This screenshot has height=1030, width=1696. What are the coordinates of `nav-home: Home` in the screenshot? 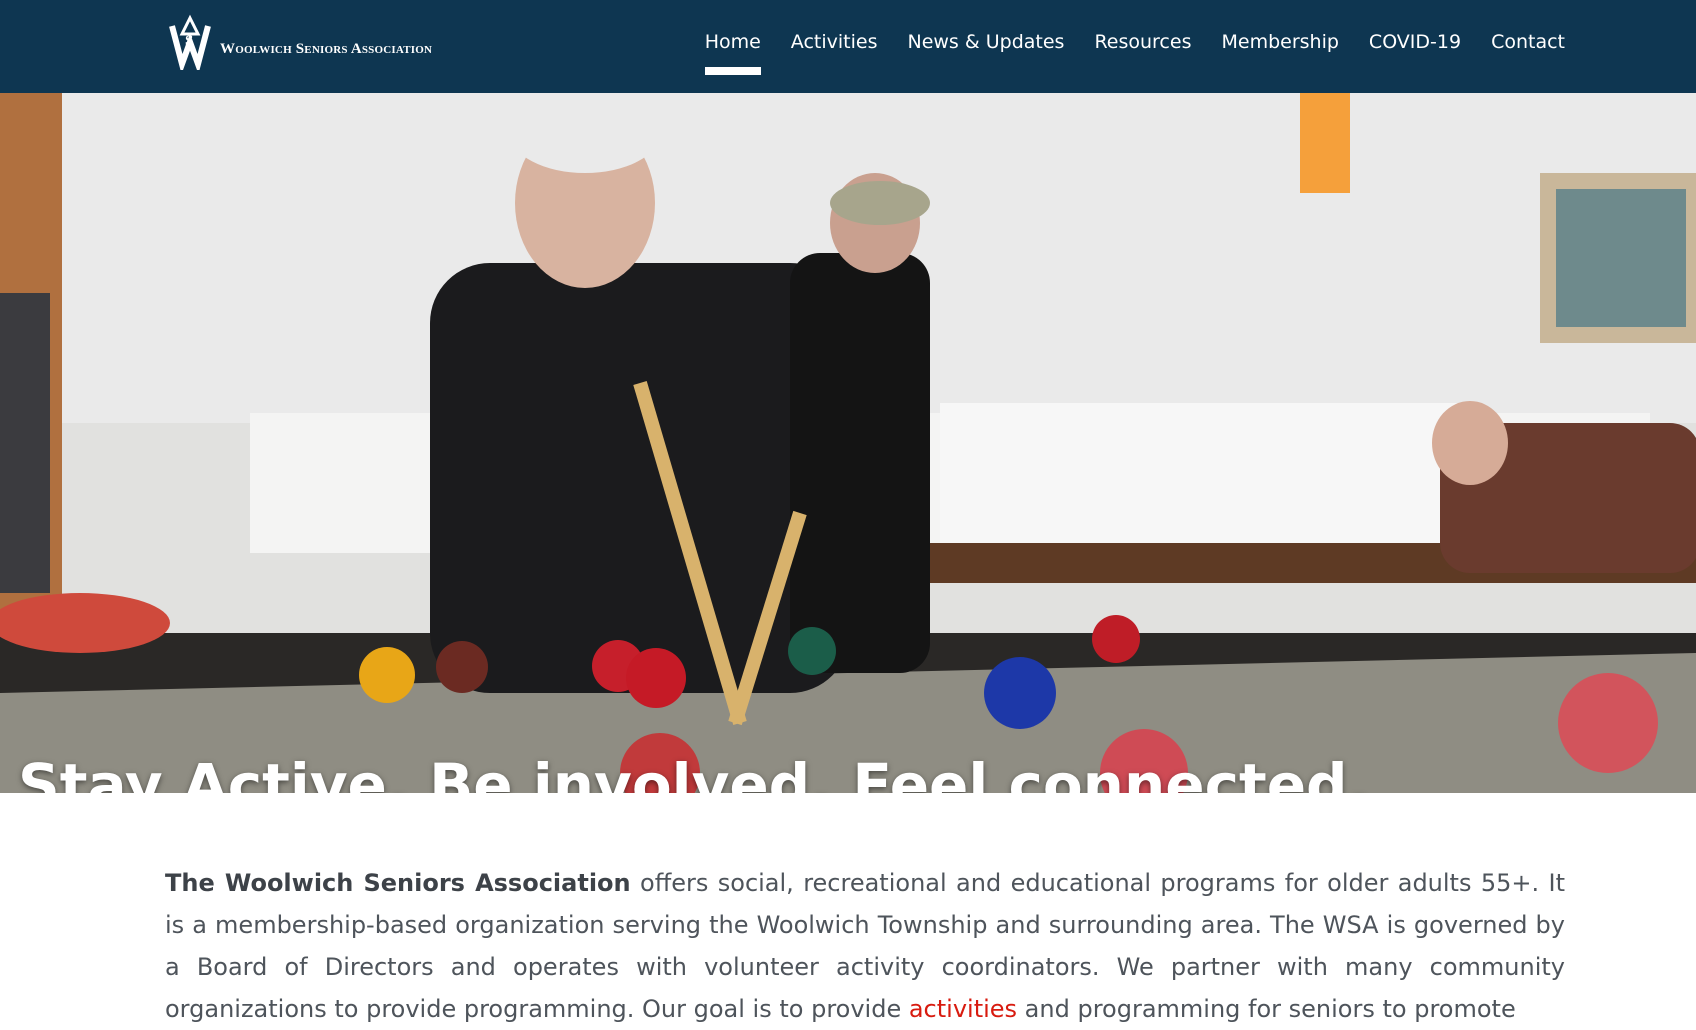 It's located at (732, 37).